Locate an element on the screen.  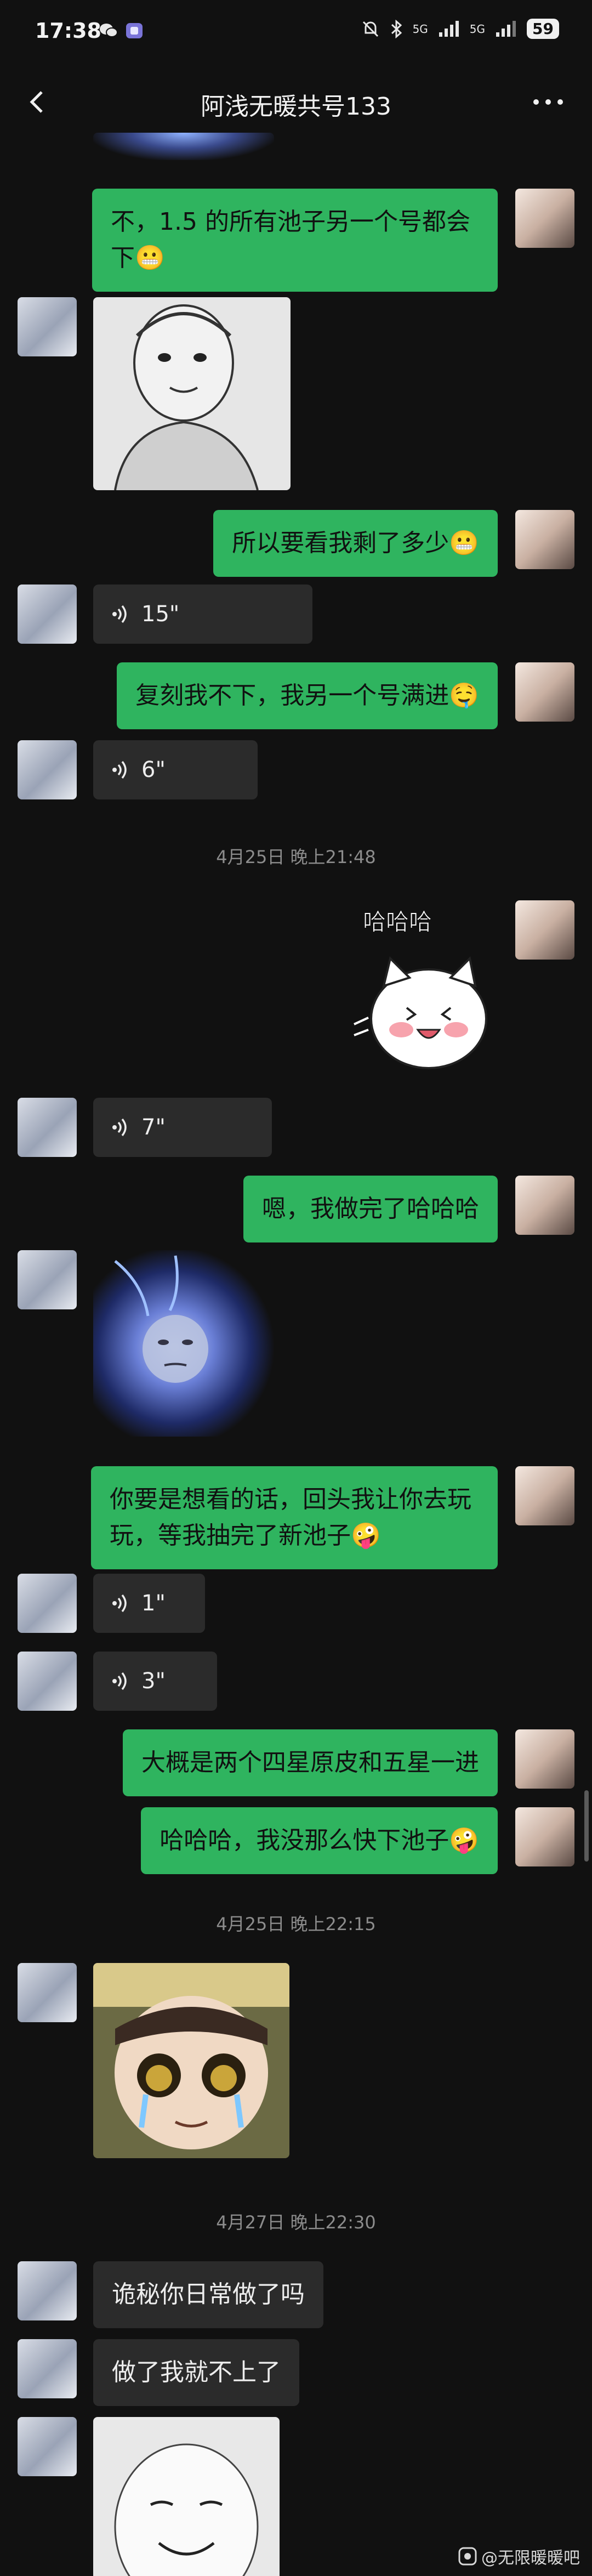
message-bubble-outgoing: 不，1.5 的所有池子另一个号都会下😬 is located at coordinates (295, 241).